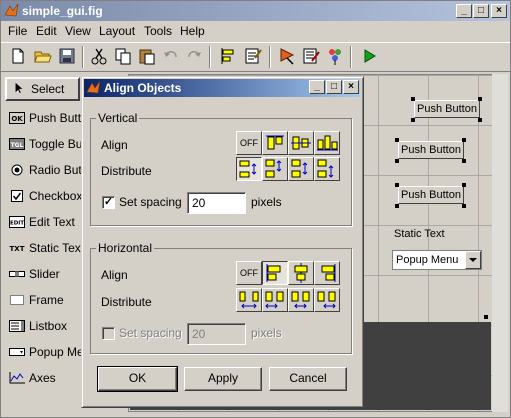 The width and height of the screenshot is (511, 418). Describe the element at coordinates (464, 11) in the screenshot. I see `main-minimize-button: _` at that location.